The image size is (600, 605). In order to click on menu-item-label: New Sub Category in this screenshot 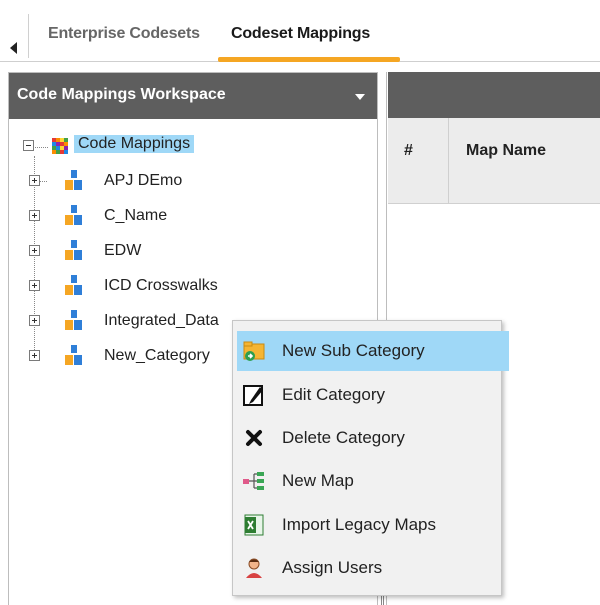, I will do `click(353, 350)`.